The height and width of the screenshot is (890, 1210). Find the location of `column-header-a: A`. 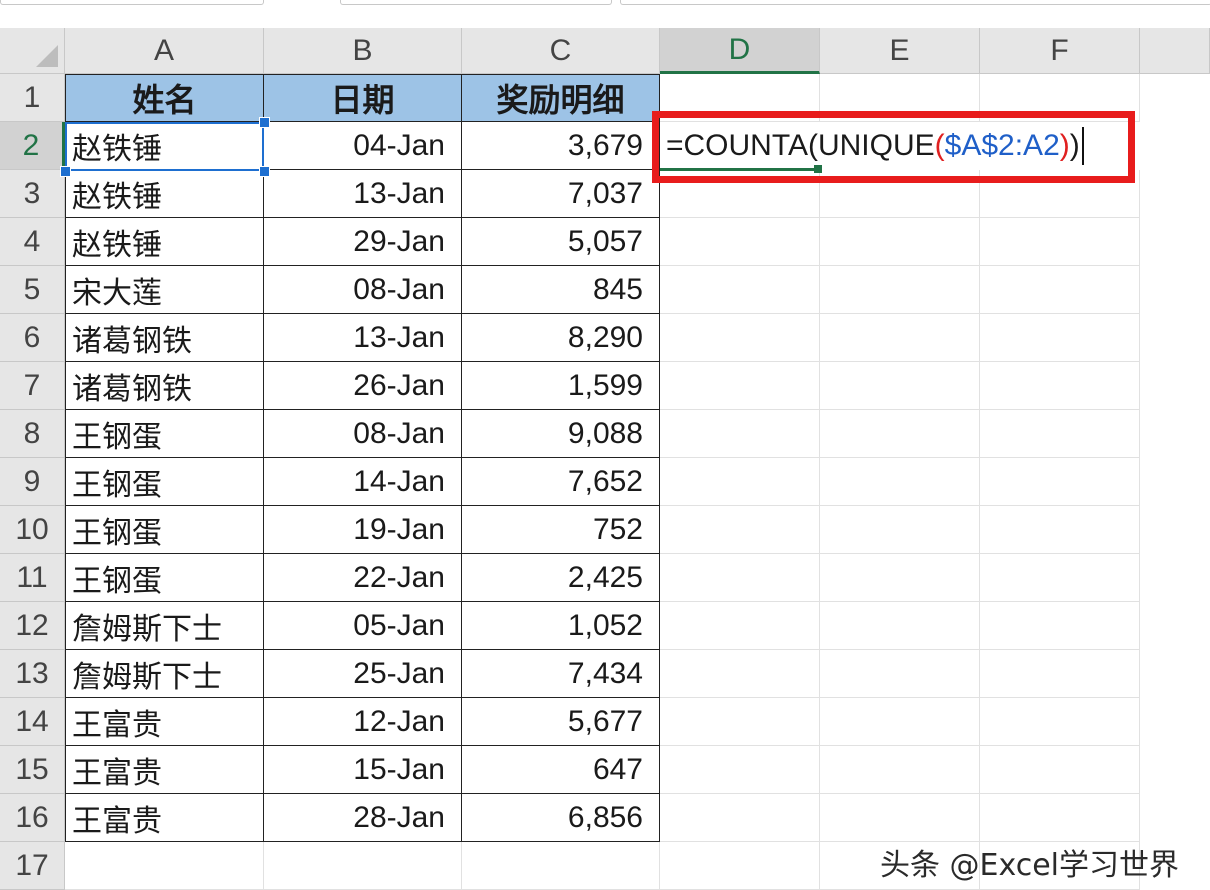

column-header-a: A is located at coordinates (164, 51).